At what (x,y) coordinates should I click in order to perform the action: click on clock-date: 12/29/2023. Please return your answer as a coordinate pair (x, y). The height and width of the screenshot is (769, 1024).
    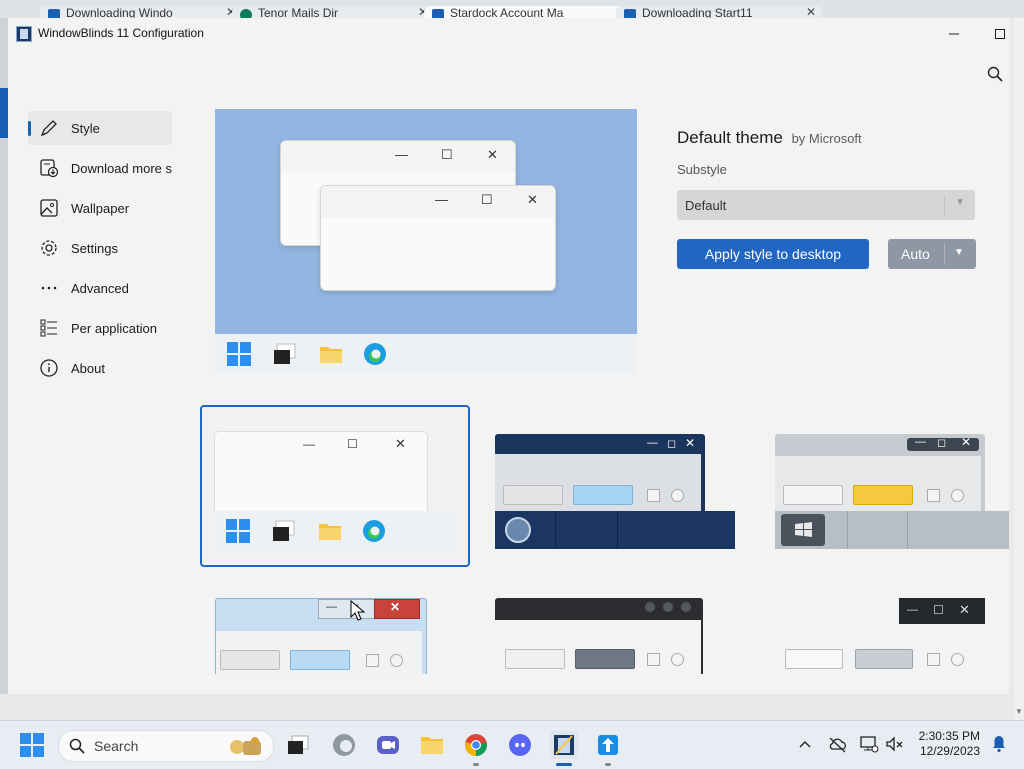
    Looking at the image, I should click on (949, 751).